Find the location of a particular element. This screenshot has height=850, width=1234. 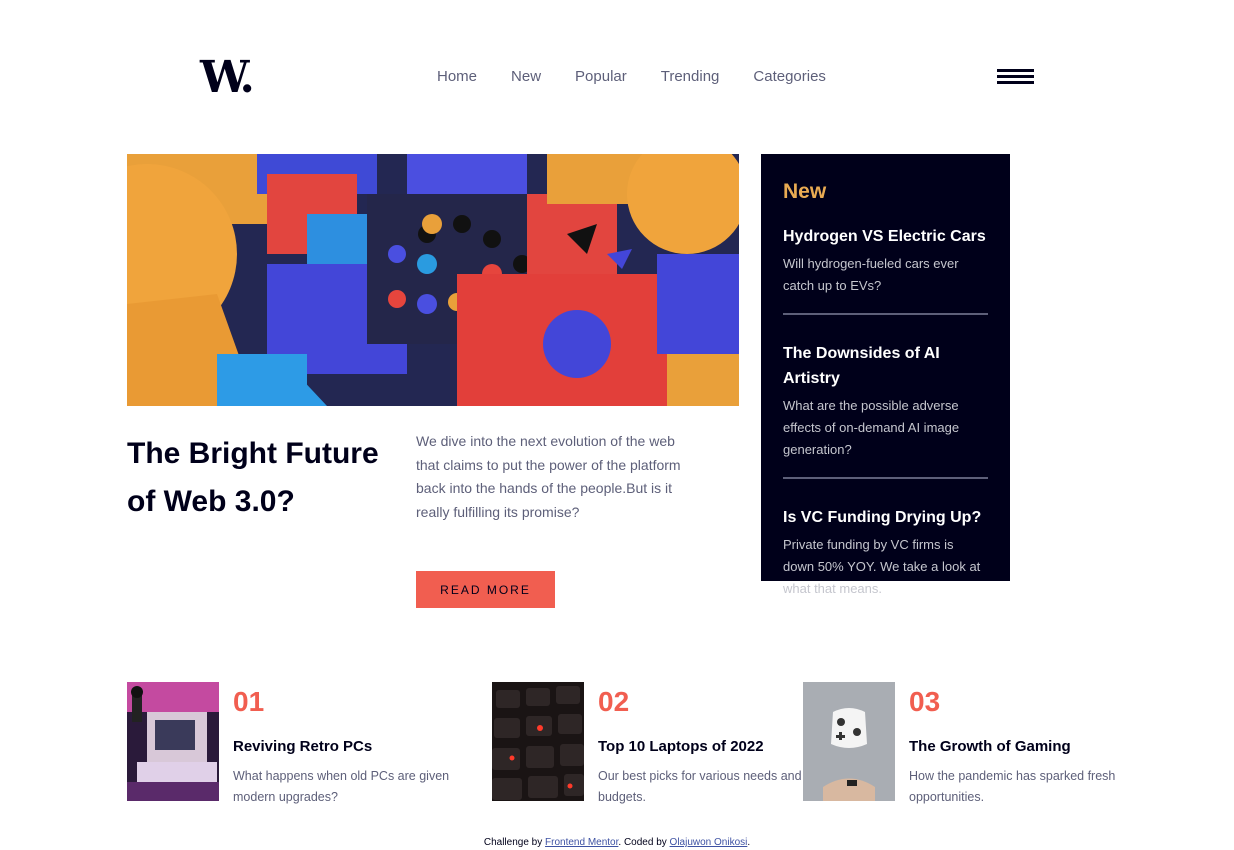

rank-number: 01 is located at coordinates (249, 701).